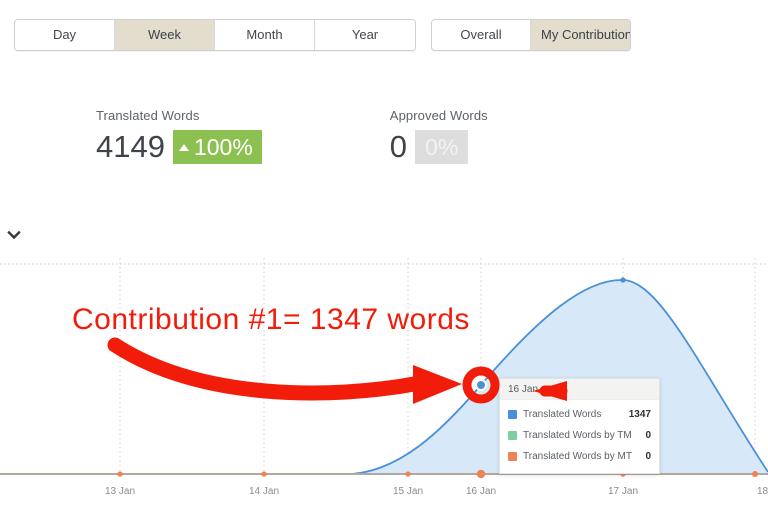 The height and width of the screenshot is (507, 768). Describe the element at coordinates (165, 35) in the screenshot. I see `tab-week: Week` at that location.